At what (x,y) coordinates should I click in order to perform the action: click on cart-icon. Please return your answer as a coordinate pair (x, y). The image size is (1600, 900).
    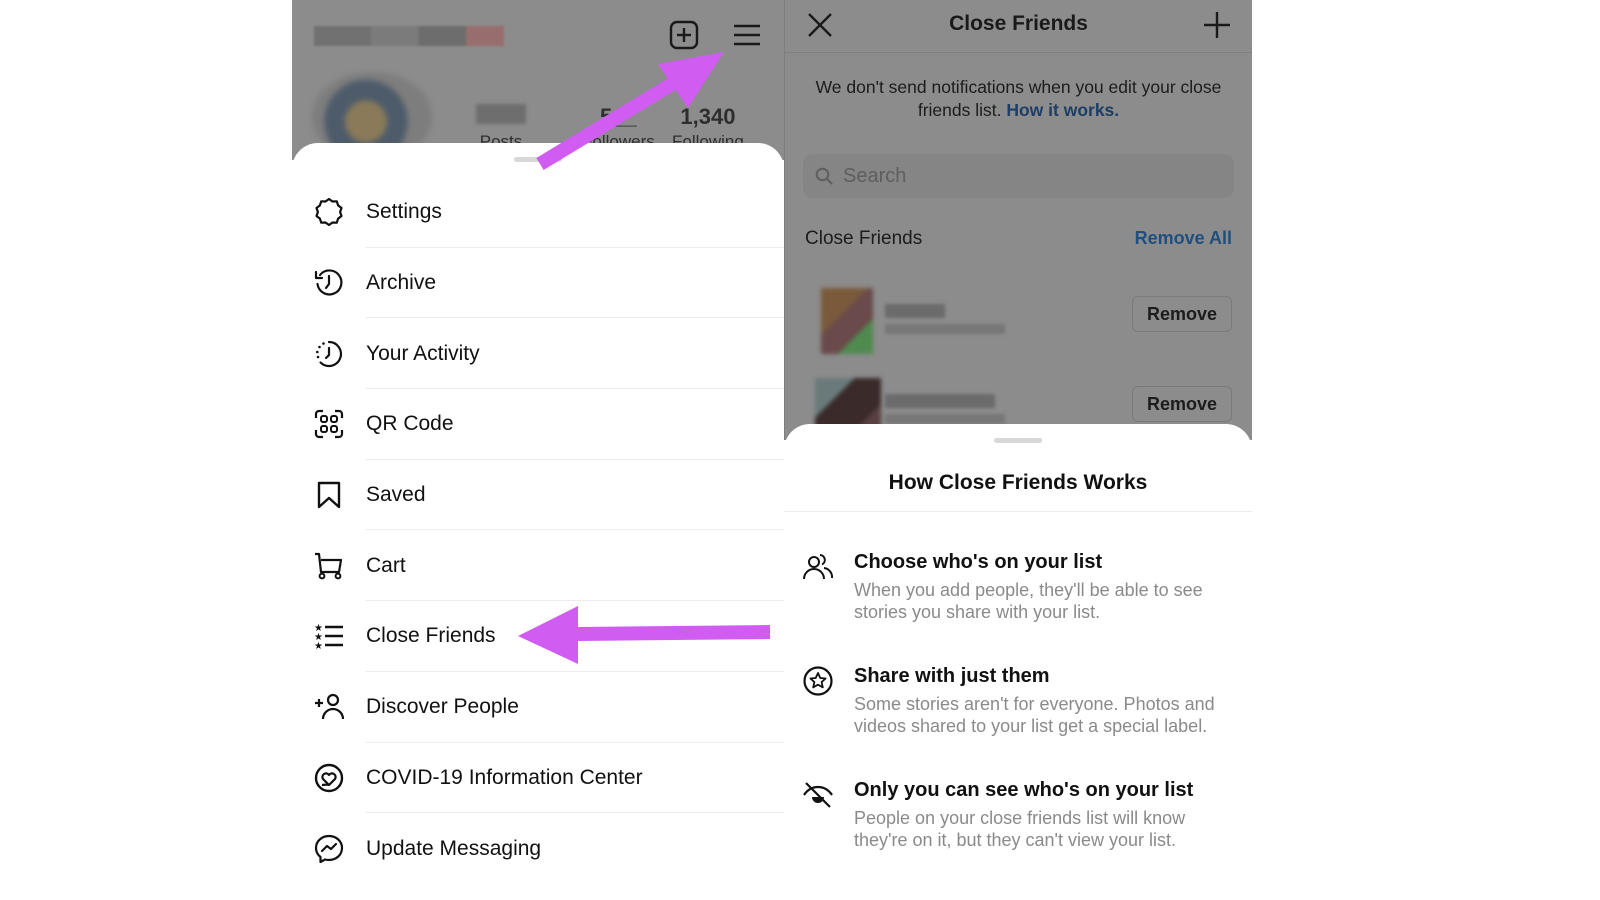
    Looking at the image, I should click on (329, 566).